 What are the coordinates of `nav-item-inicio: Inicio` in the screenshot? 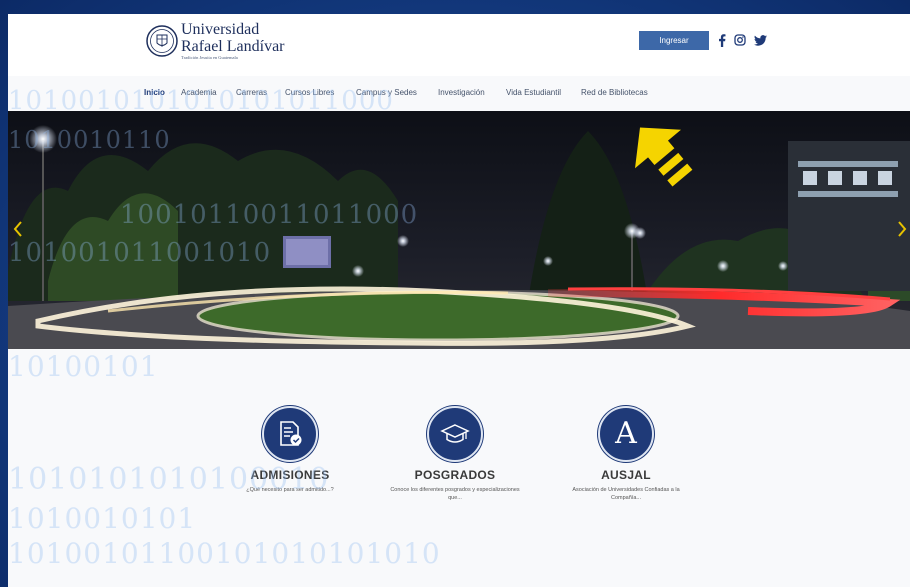 It's located at (154, 92).